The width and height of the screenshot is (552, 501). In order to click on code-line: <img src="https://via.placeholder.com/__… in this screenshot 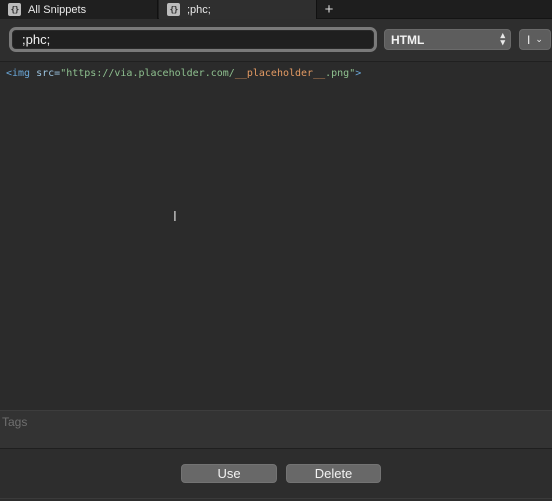, I will do `click(183, 73)`.